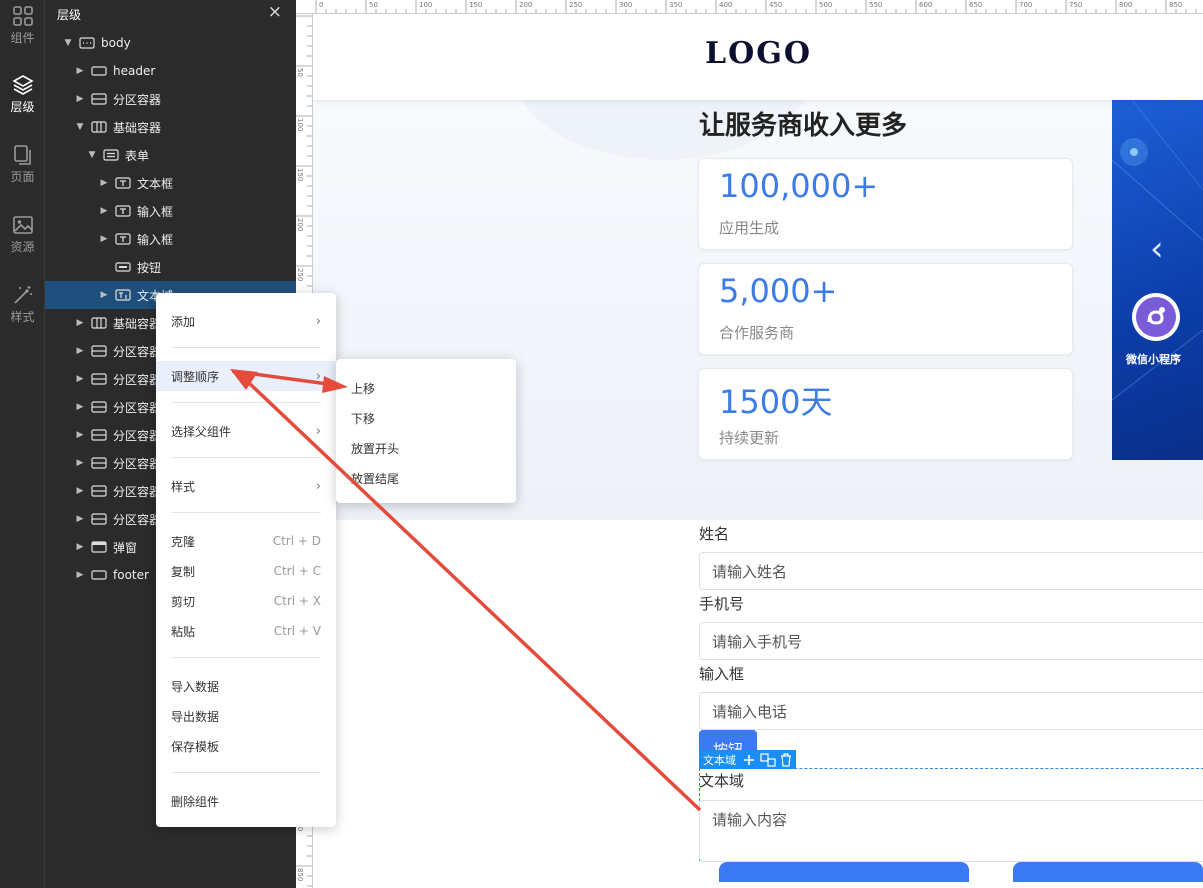 The width and height of the screenshot is (1203, 888). What do you see at coordinates (123, 295) in the screenshot?
I see `textarea-icon` at bounding box center [123, 295].